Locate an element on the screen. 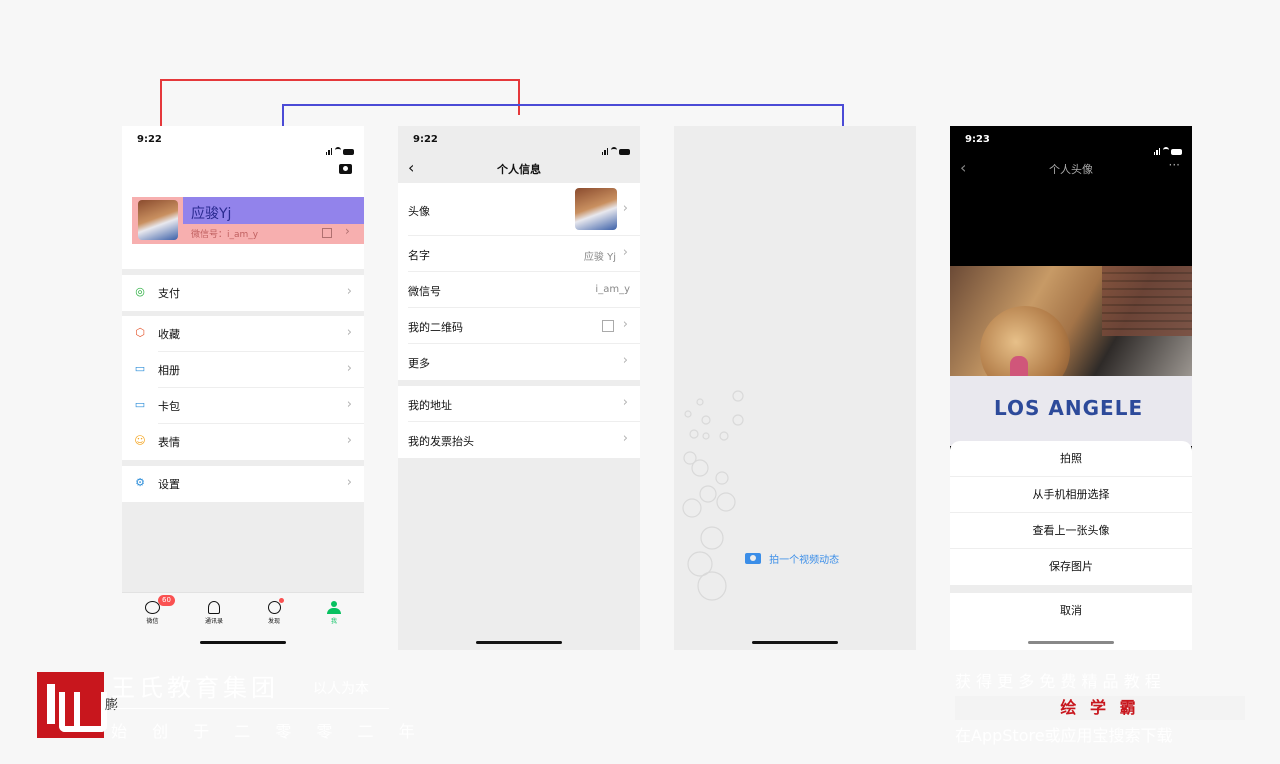 This screenshot has height=764, width=1280. action-sheet-label: 保存图片 is located at coordinates (1071, 566).